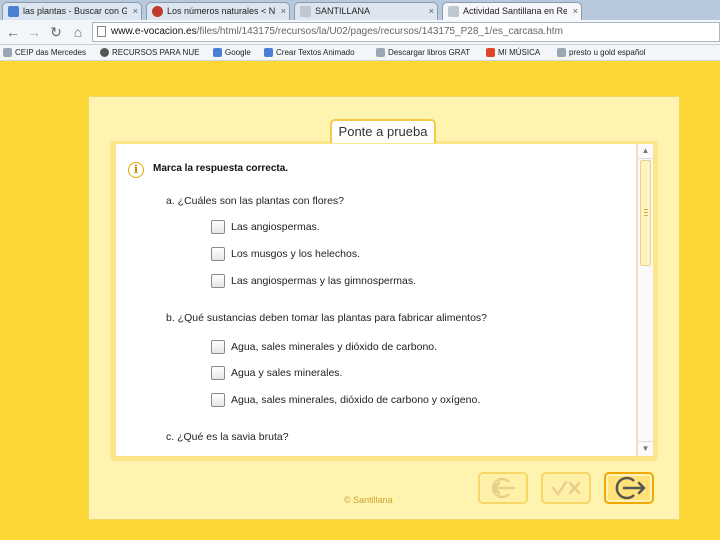  I want to click on bookmark-label: CEIP das Mercedes, so click(50, 52).